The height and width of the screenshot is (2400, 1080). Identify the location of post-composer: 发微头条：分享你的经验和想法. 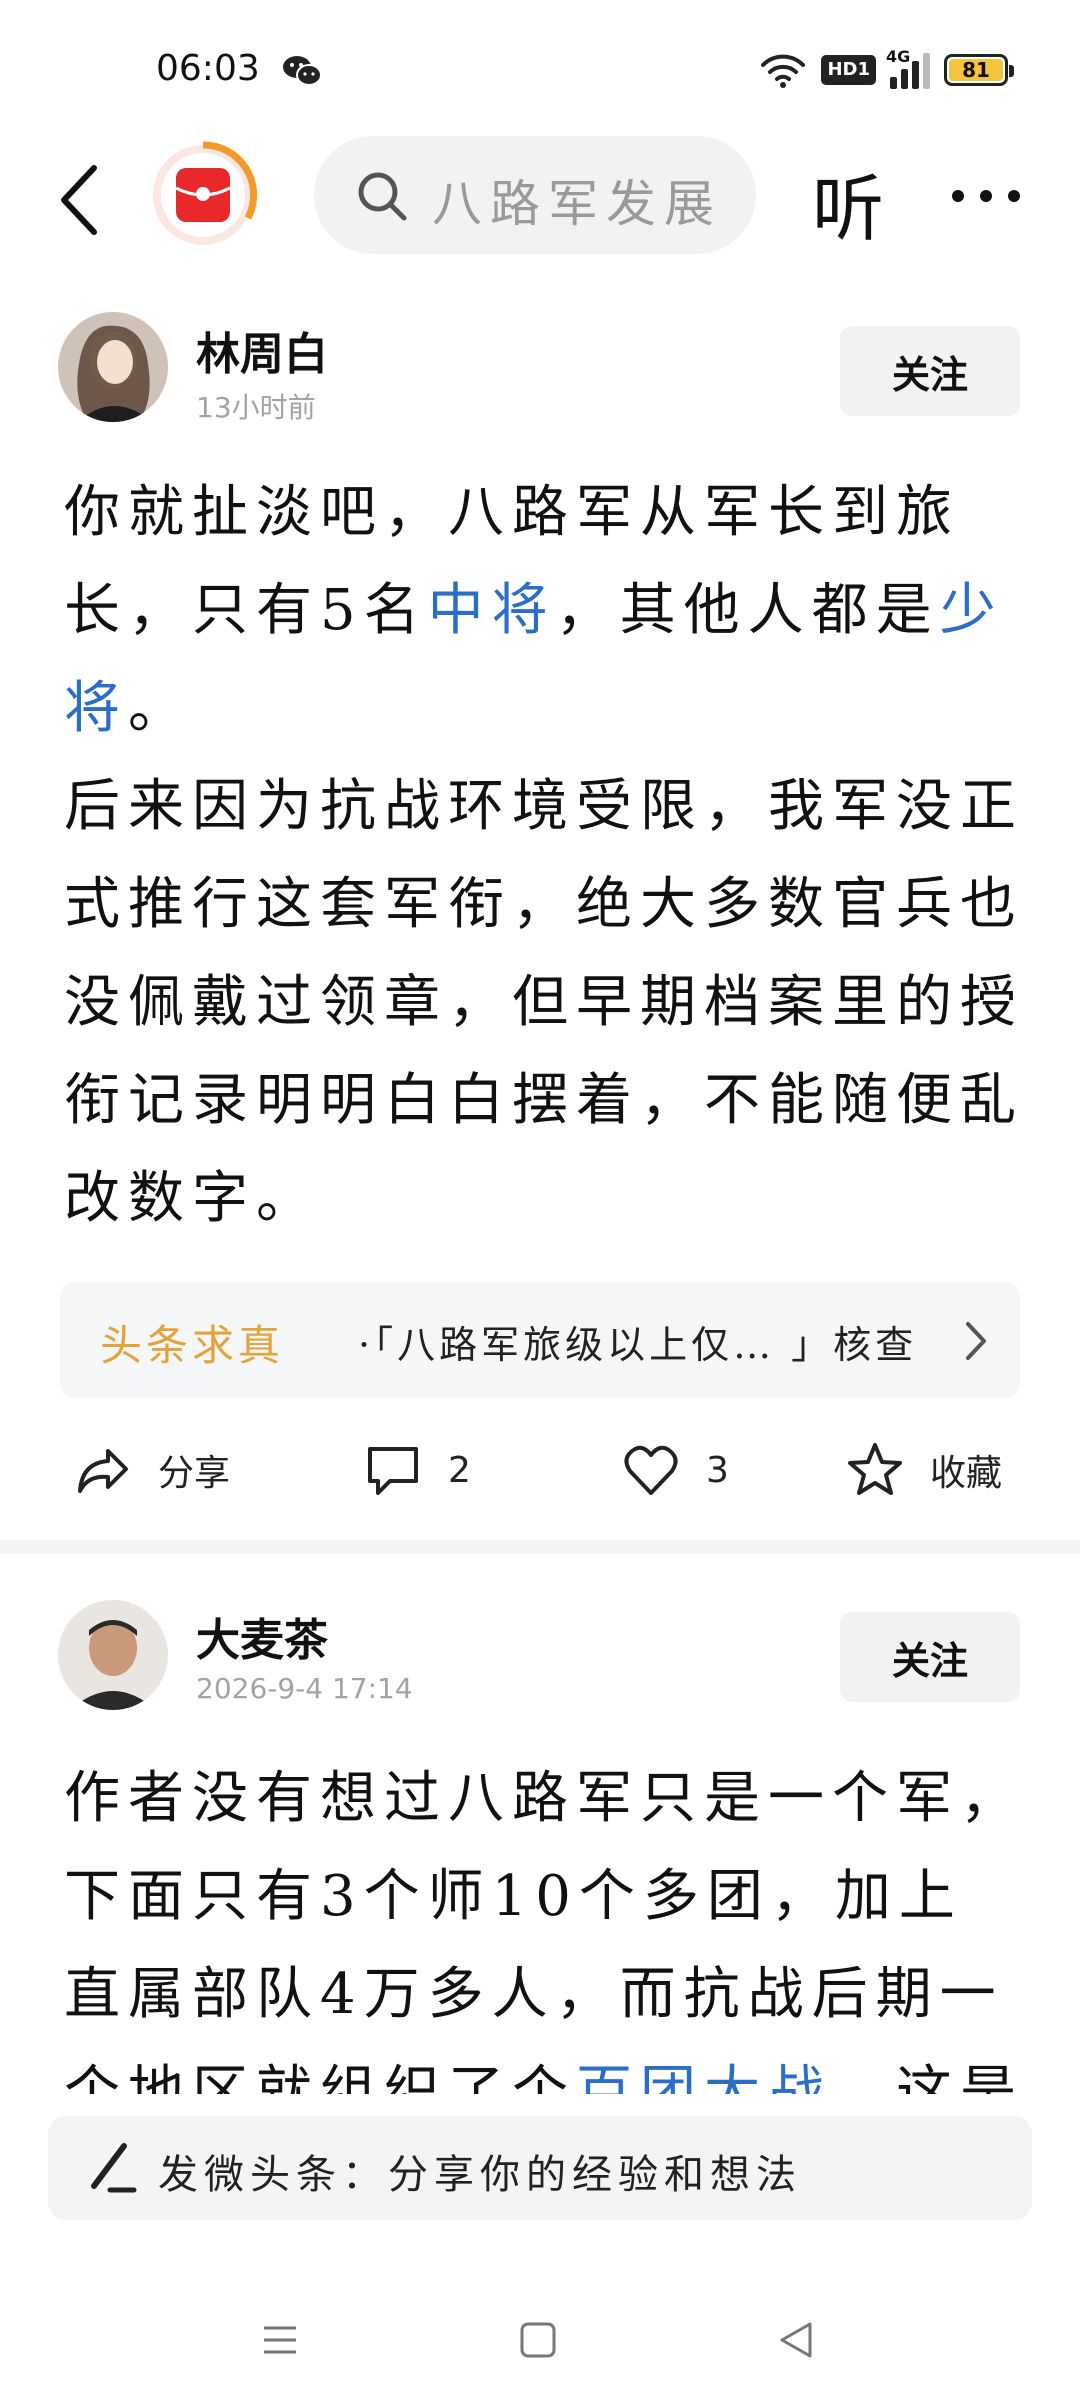
(540, 2168).